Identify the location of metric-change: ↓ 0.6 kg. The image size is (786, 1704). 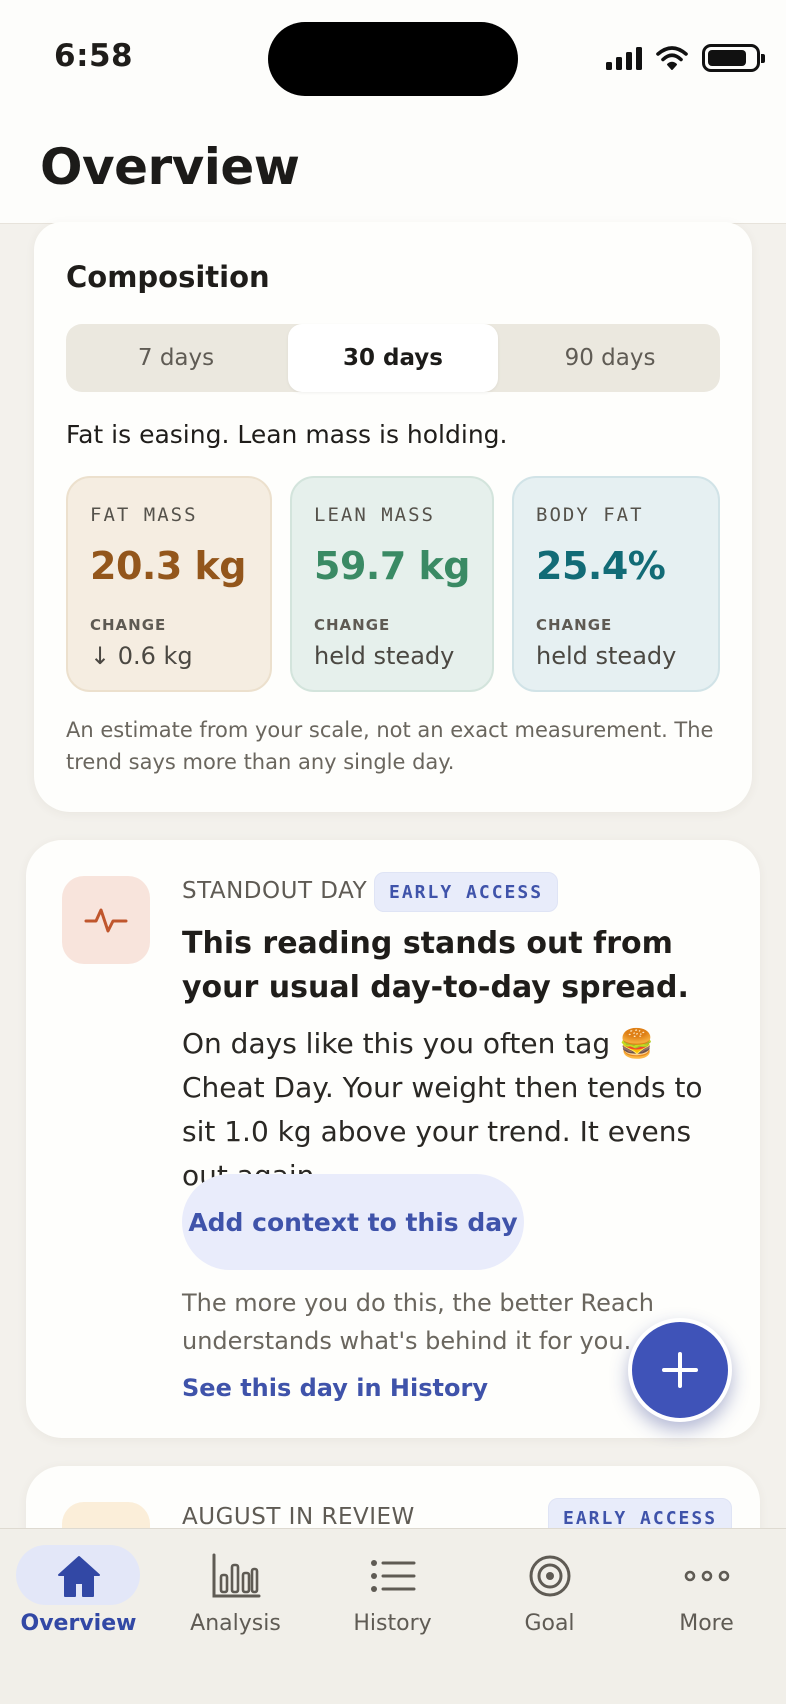
(141, 656).